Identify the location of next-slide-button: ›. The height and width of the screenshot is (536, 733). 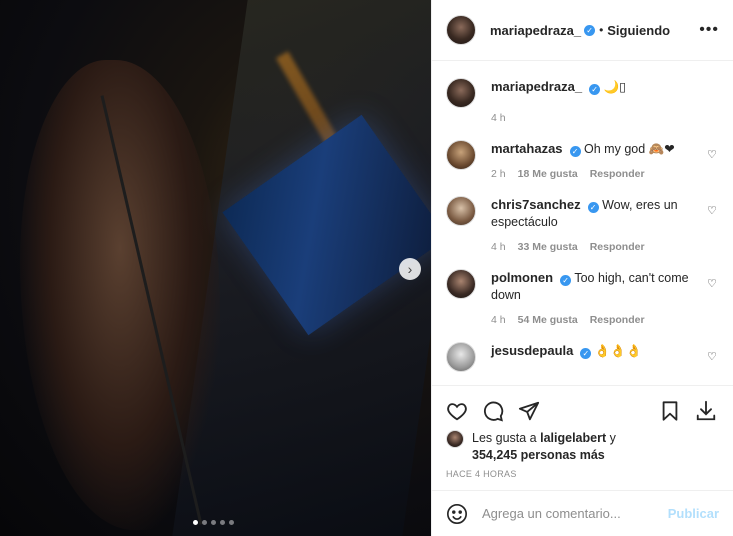
(410, 269).